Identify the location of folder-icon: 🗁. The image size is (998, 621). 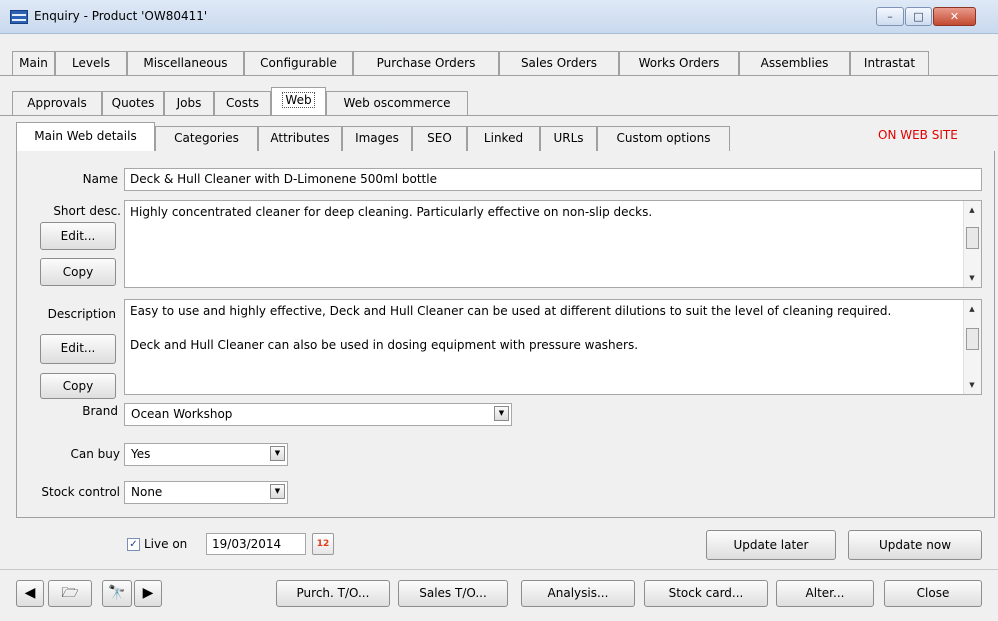
(70, 593).